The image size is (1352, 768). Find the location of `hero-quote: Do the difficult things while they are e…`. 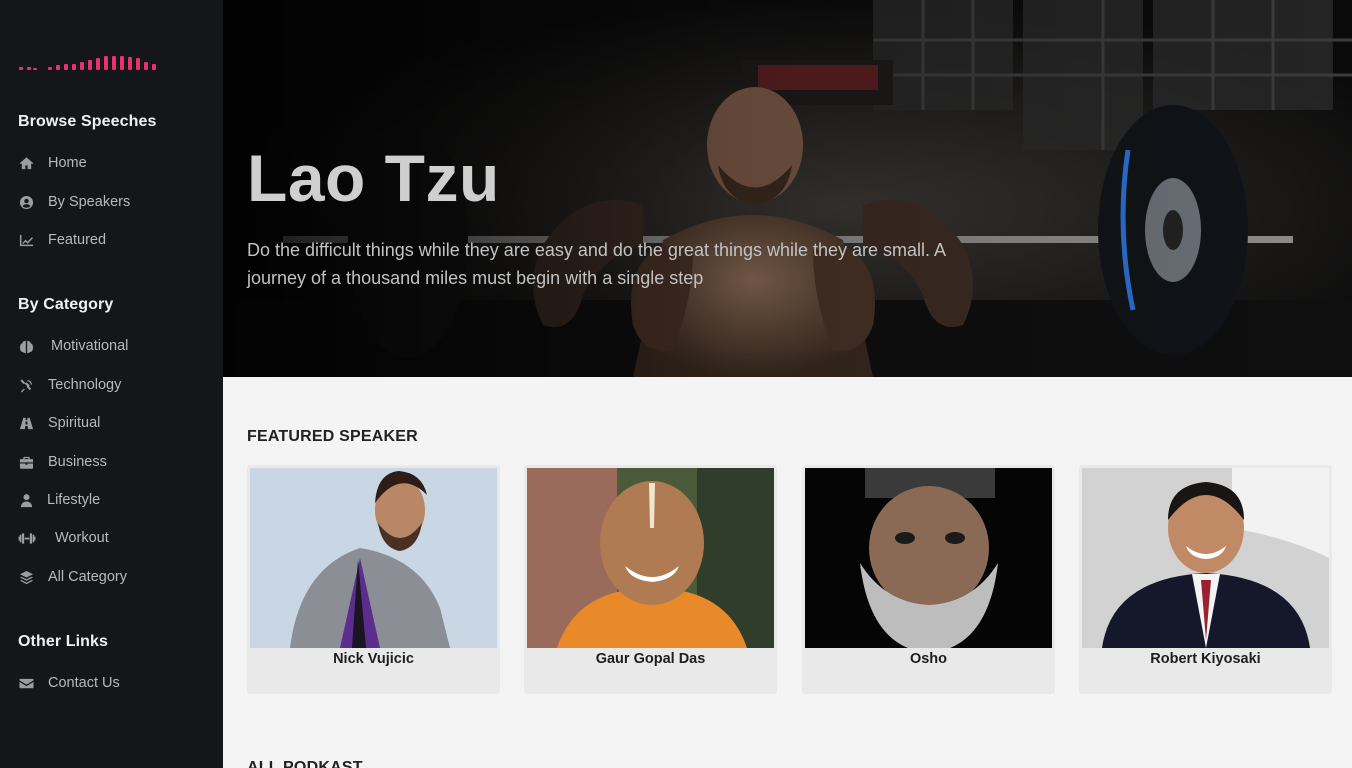

hero-quote: Do the difficult things while they are e… is located at coordinates (596, 264).